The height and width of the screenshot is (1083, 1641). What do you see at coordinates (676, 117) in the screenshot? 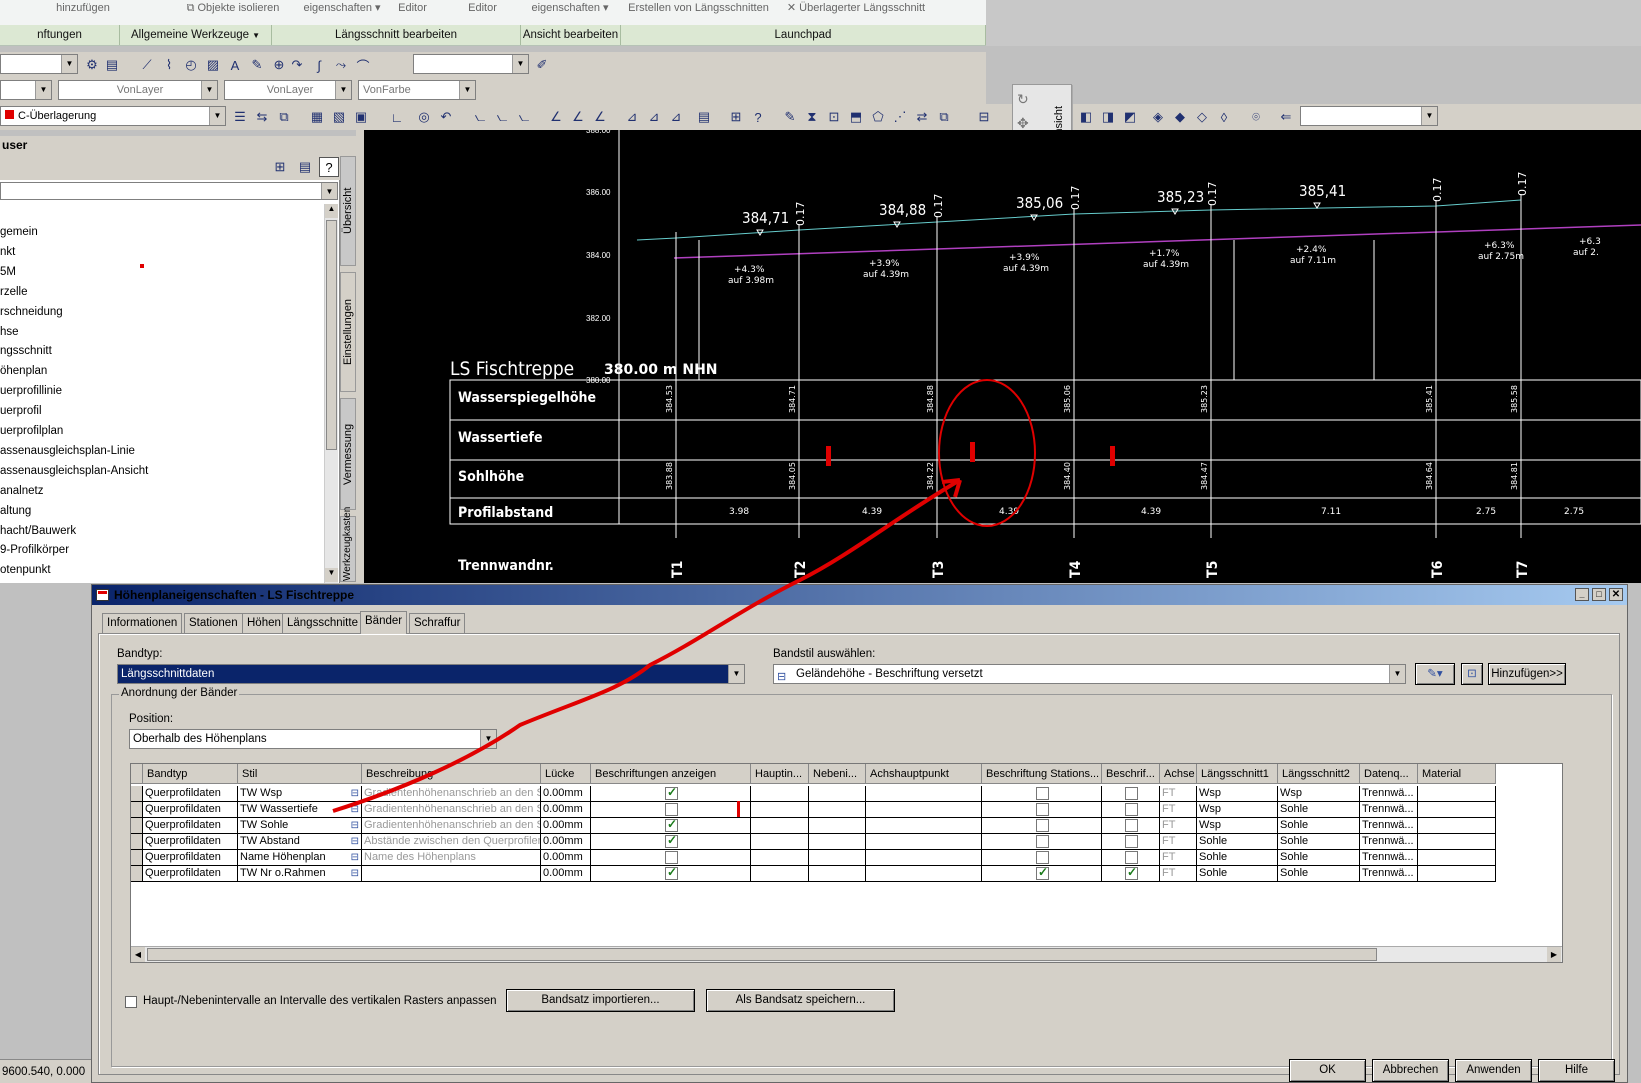
I see `snap-icon-3: ⊿` at bounding box center [676, 117].